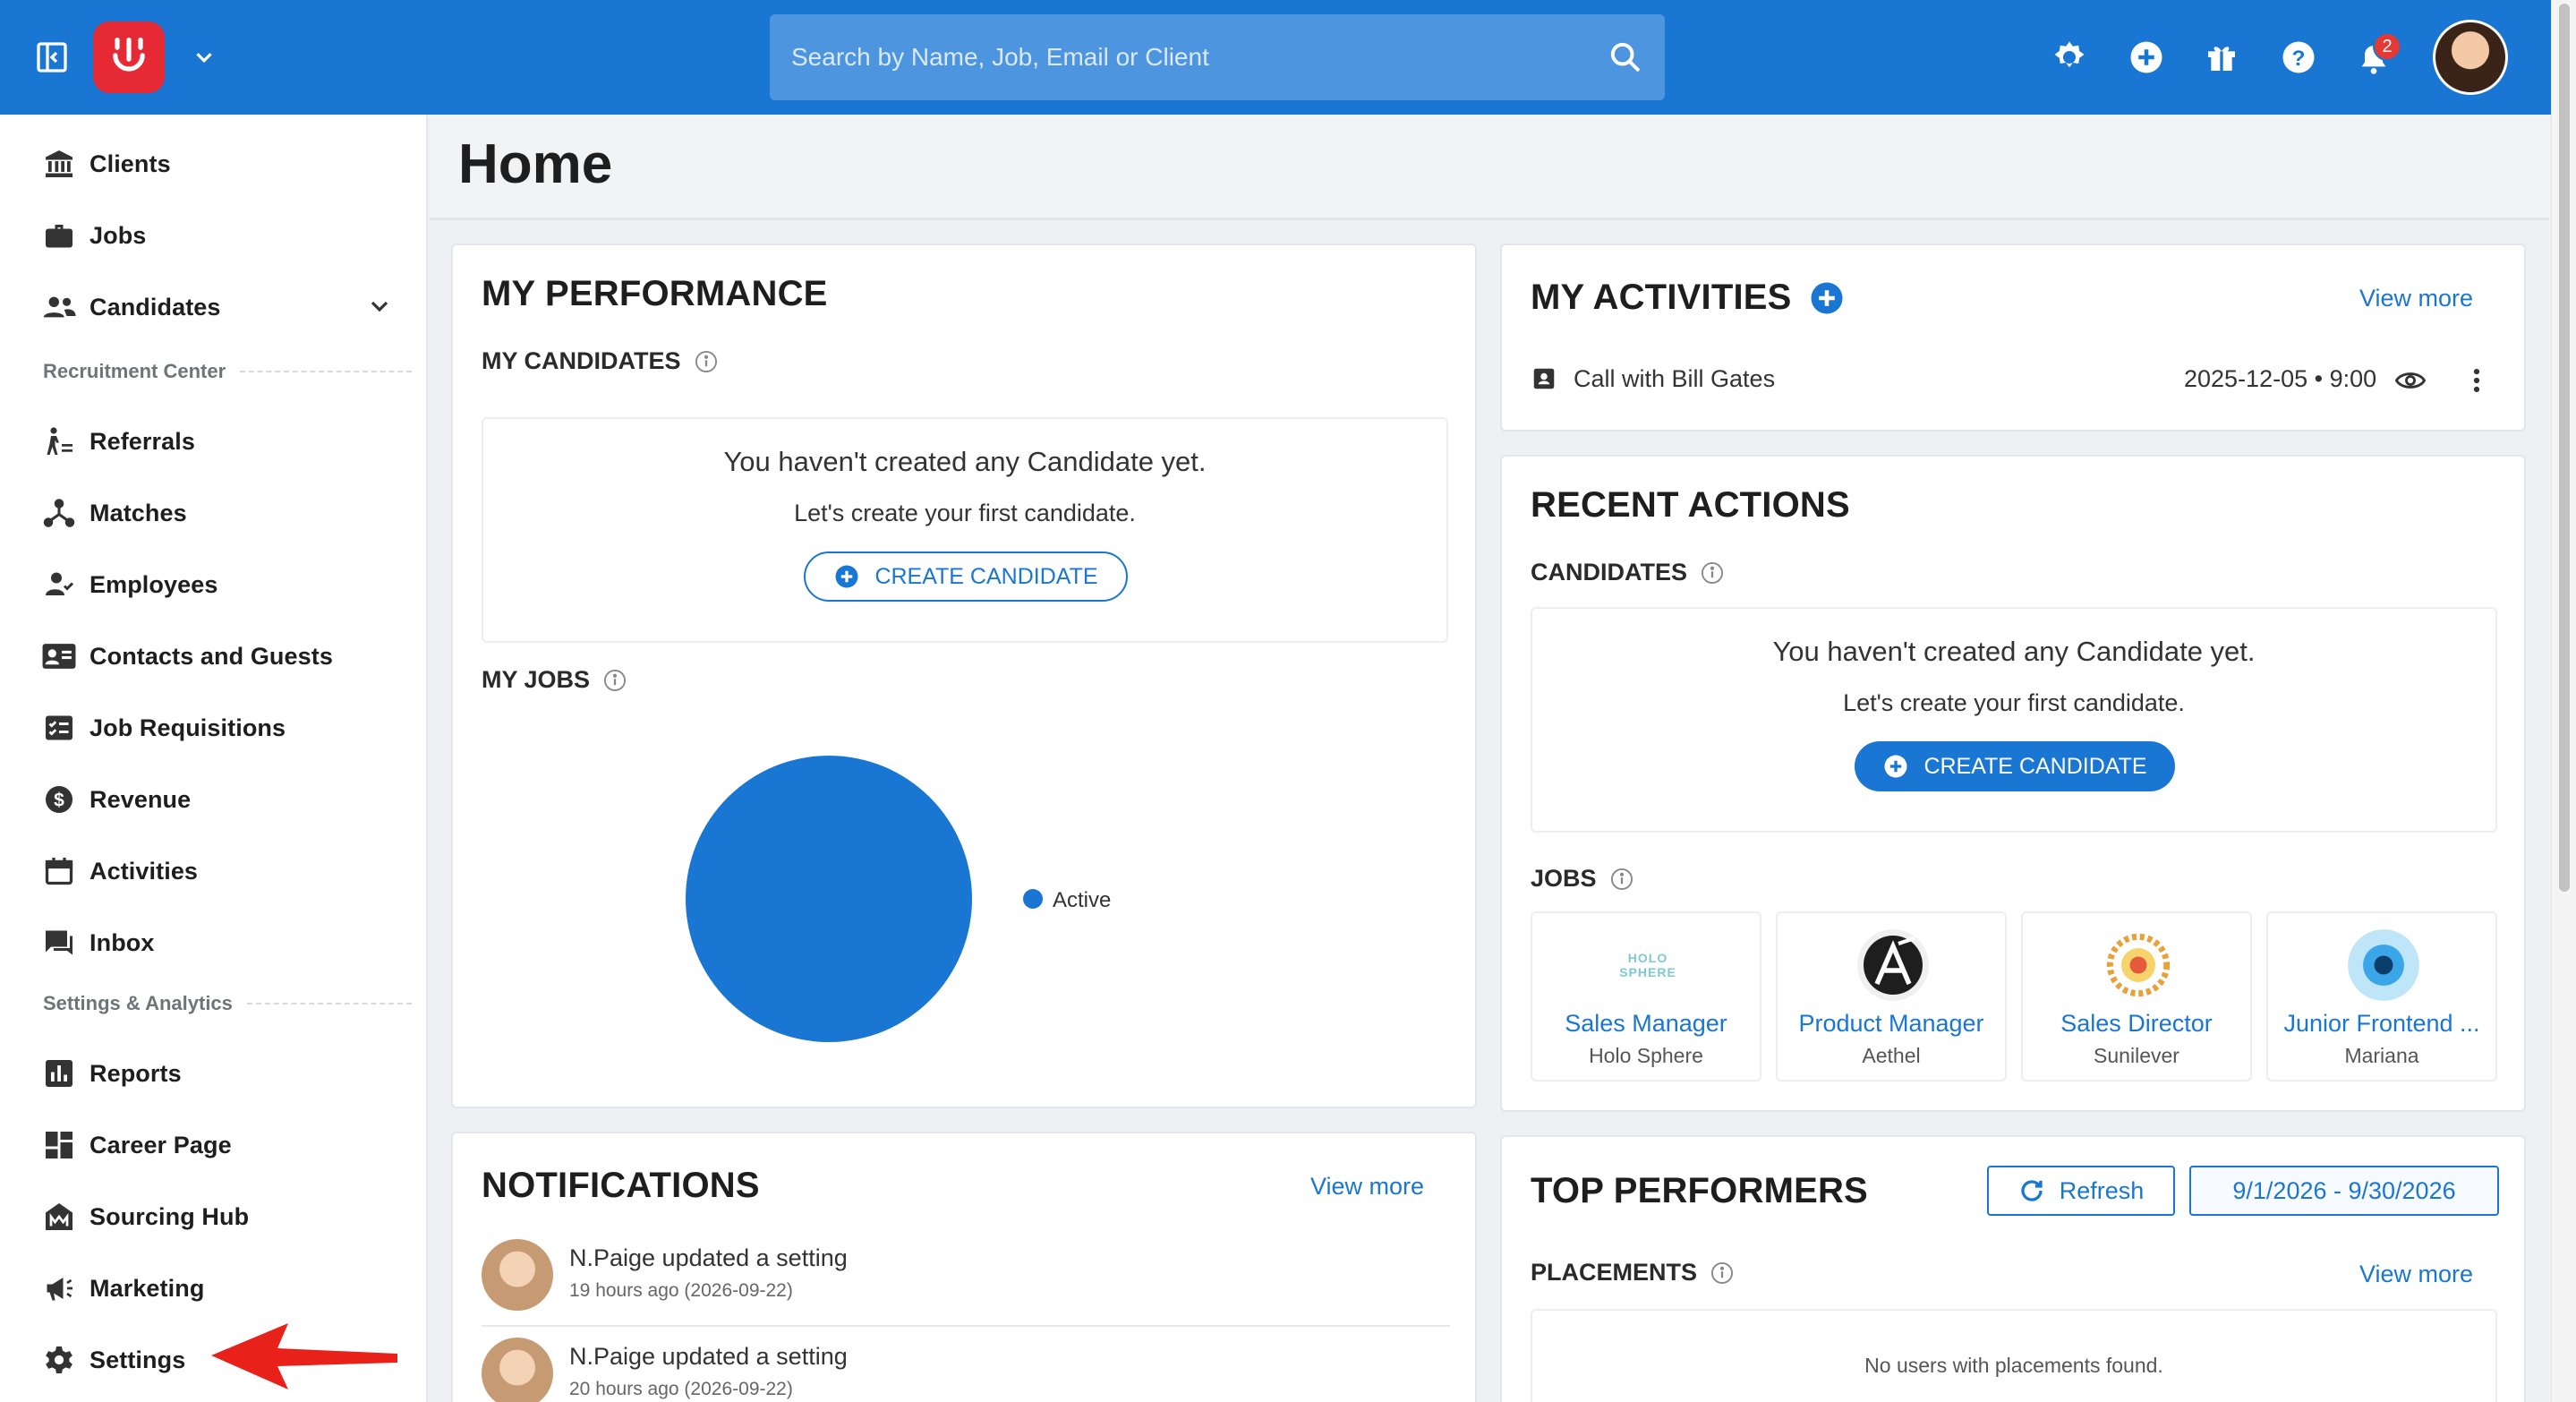 The width and height of the screenshot is (2576, 1402). Describe the element at coordinates (2564, 448) in the screenshot. I see `scrollbar-thumb` at that location.